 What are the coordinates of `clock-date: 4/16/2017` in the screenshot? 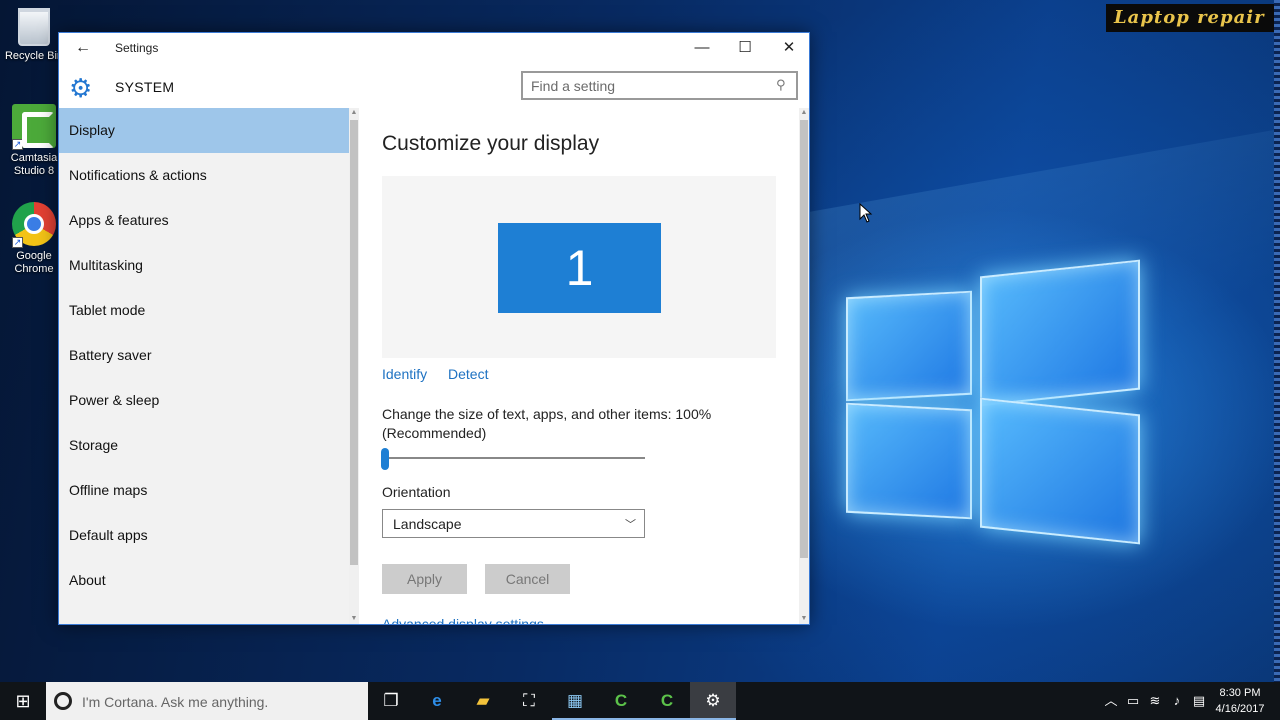 It's located at (1240, 709).